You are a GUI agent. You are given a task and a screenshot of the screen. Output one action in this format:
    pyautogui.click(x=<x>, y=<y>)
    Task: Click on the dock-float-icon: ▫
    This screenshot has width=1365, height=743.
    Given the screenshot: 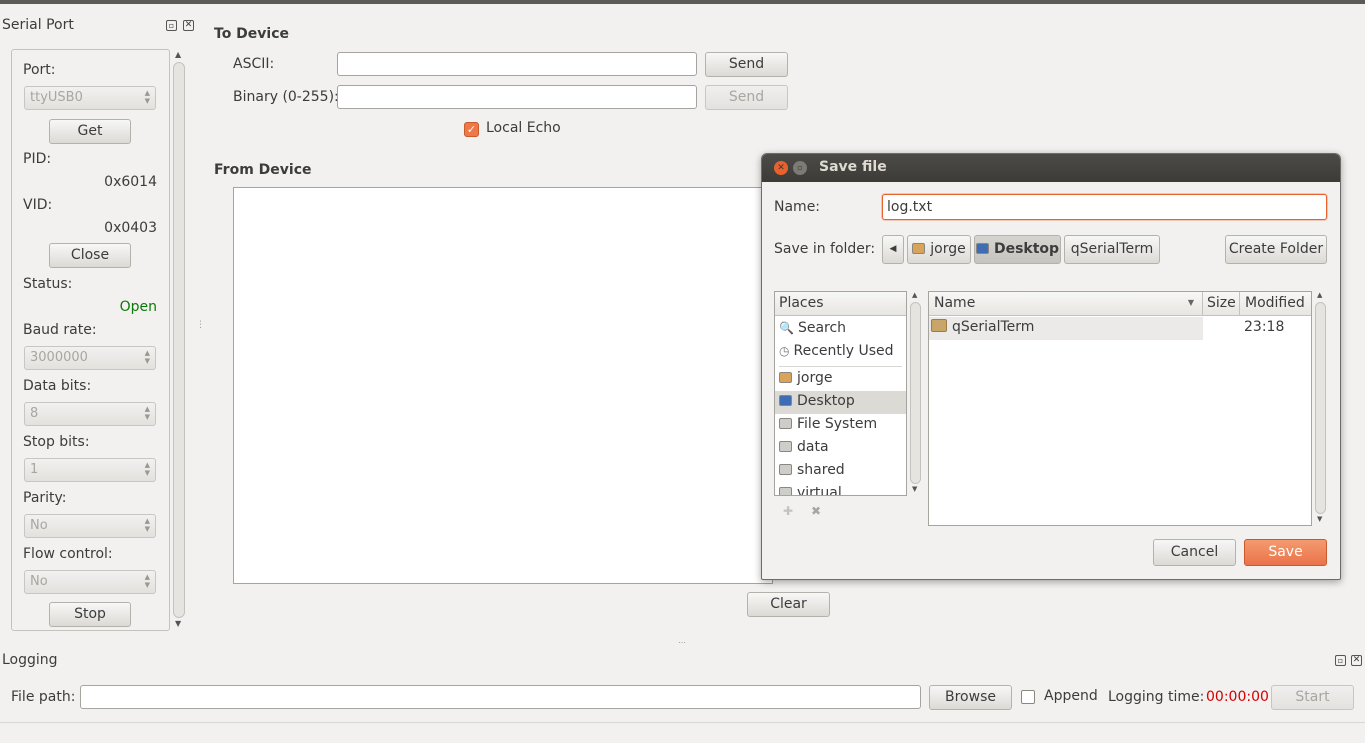 What is the action you would take?
    pyautogui.click(x=171, y=25)
    